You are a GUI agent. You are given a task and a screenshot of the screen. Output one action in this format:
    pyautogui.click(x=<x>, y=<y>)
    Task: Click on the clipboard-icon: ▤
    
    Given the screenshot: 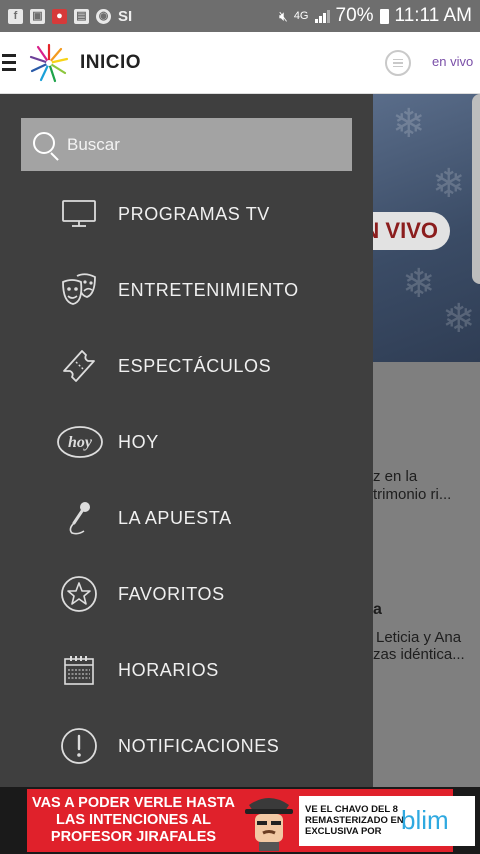 What is the action you would take?
    pyautogui.click(x=81, y=16)
    